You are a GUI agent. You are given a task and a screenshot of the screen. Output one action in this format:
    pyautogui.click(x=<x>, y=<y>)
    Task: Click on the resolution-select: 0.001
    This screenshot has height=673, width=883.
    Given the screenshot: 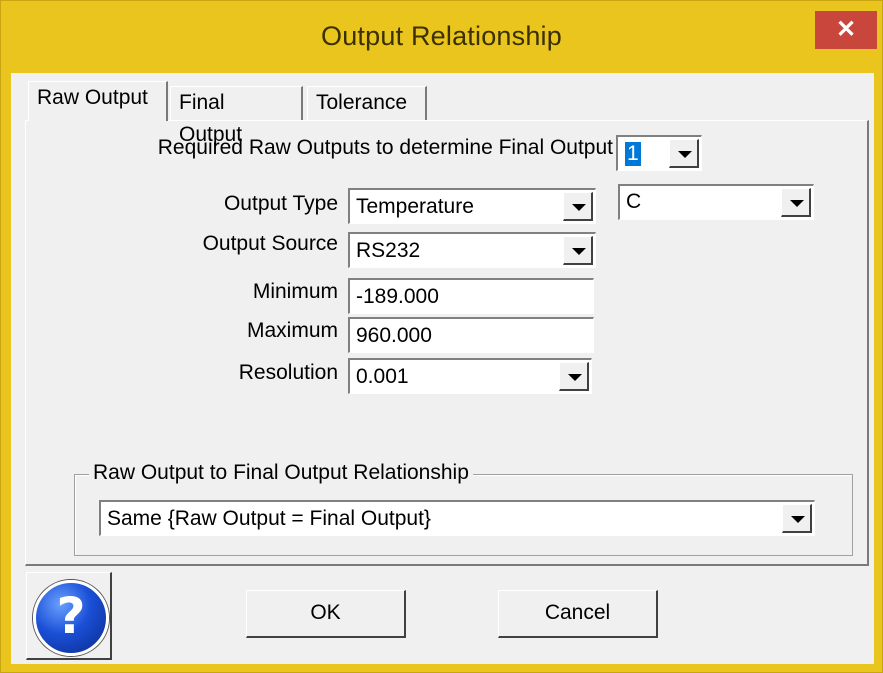 What is the action you would take?
    pyautogui.click(x=470, y=376)
    